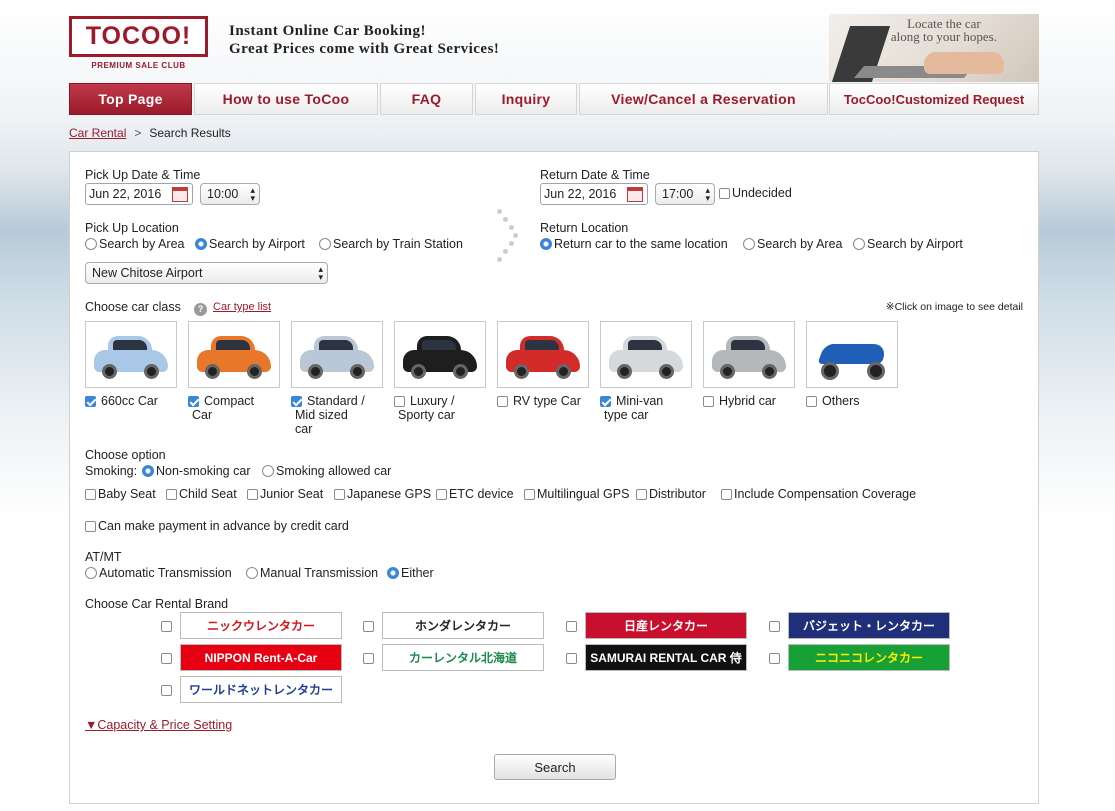  I want to click on car-class-option-7: Others, so click(833, 401).